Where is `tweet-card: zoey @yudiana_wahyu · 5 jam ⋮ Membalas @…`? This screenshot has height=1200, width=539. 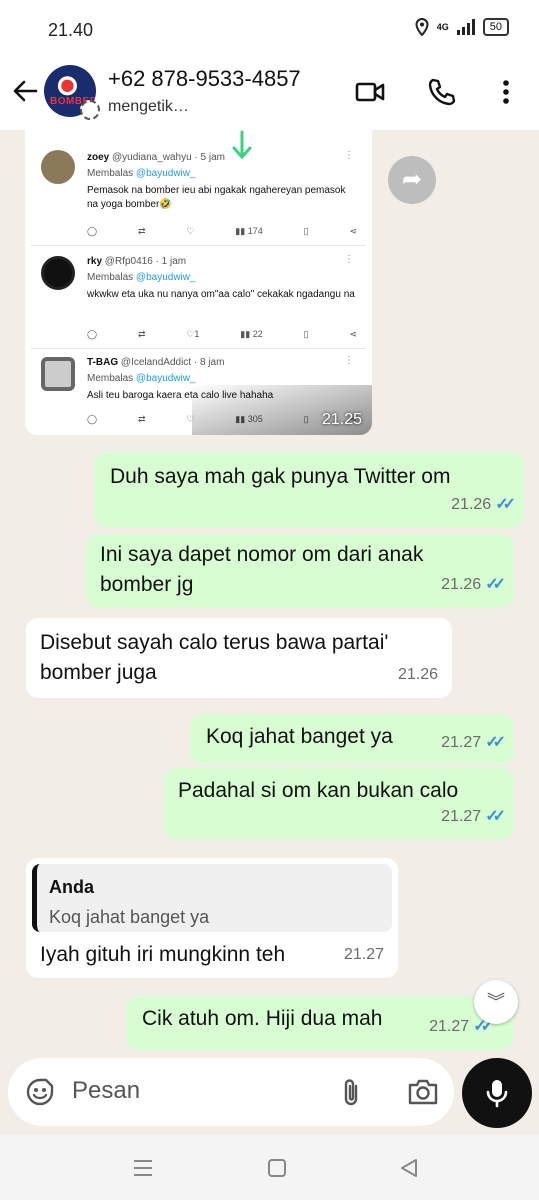
tweet-card: zoey @yudiana_wahyu · 5 jam ⋮ Membalas @… is located at coordinates (198, 188).